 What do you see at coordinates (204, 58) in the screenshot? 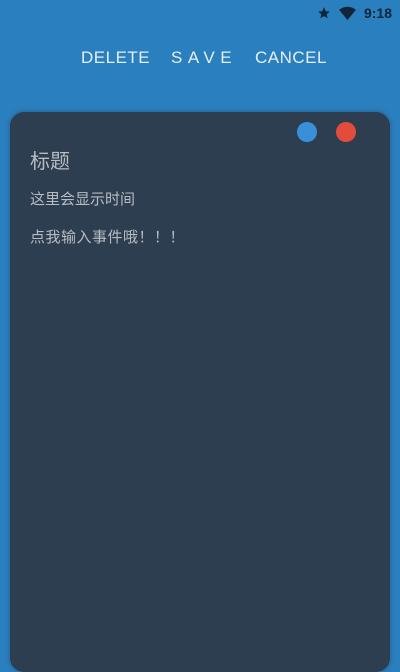
I see `save-button: SAVE` at bounding box center [204, 58].